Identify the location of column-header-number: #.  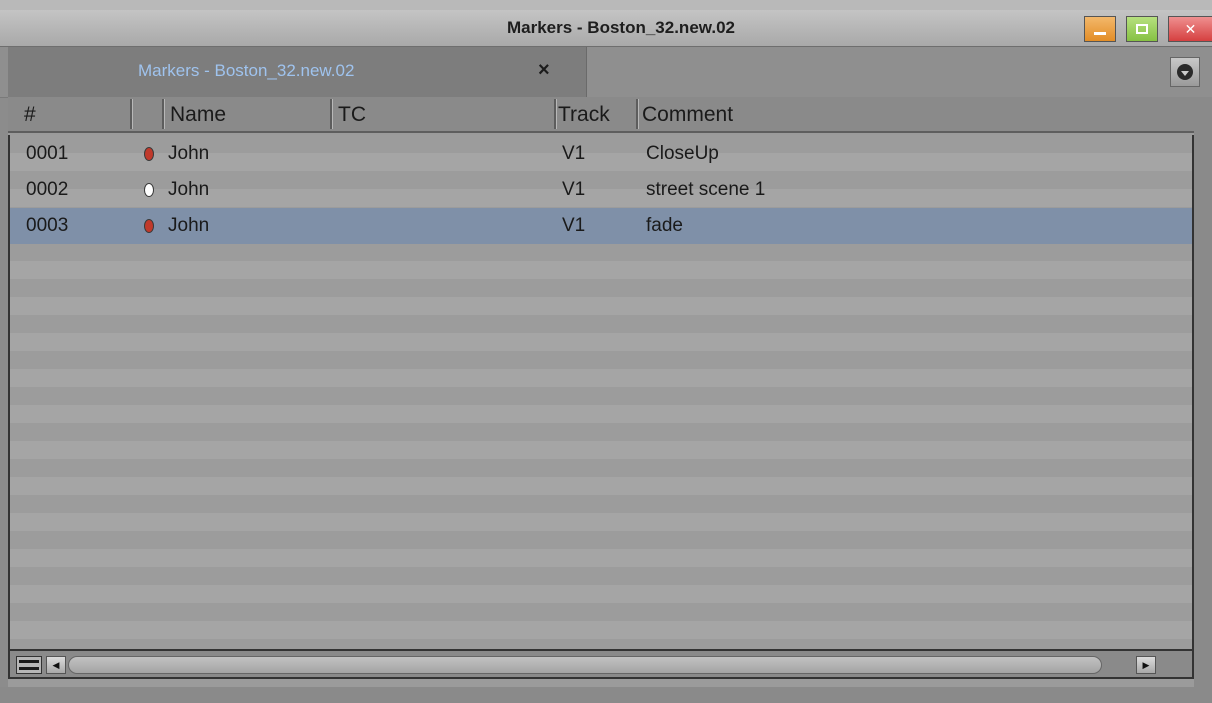
(30, 115).